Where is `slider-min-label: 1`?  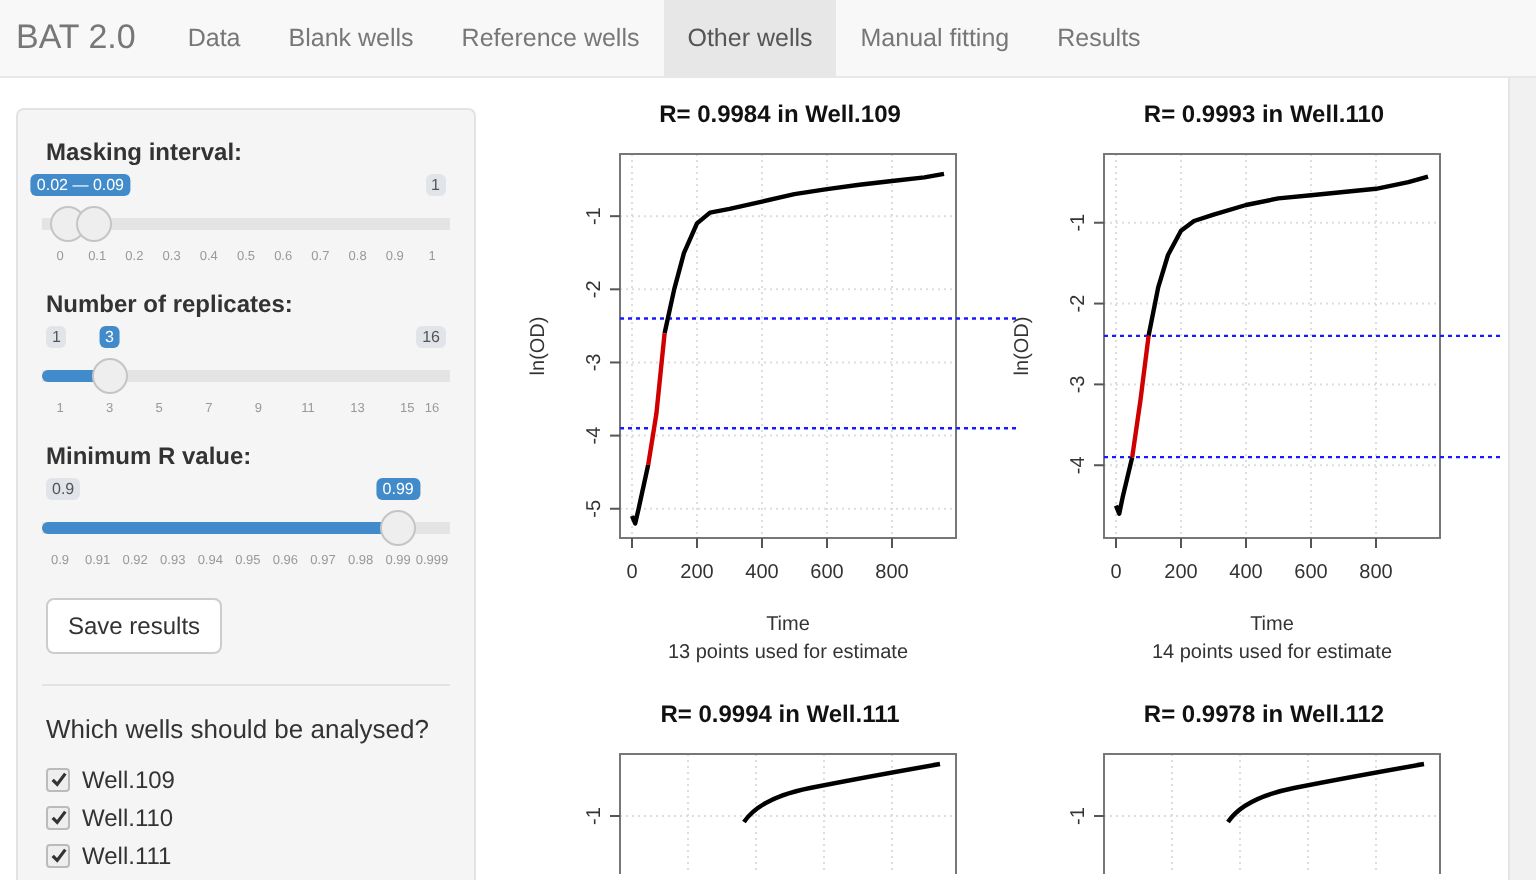 slider-min-label: 1 is located at coordinates (56, 337).